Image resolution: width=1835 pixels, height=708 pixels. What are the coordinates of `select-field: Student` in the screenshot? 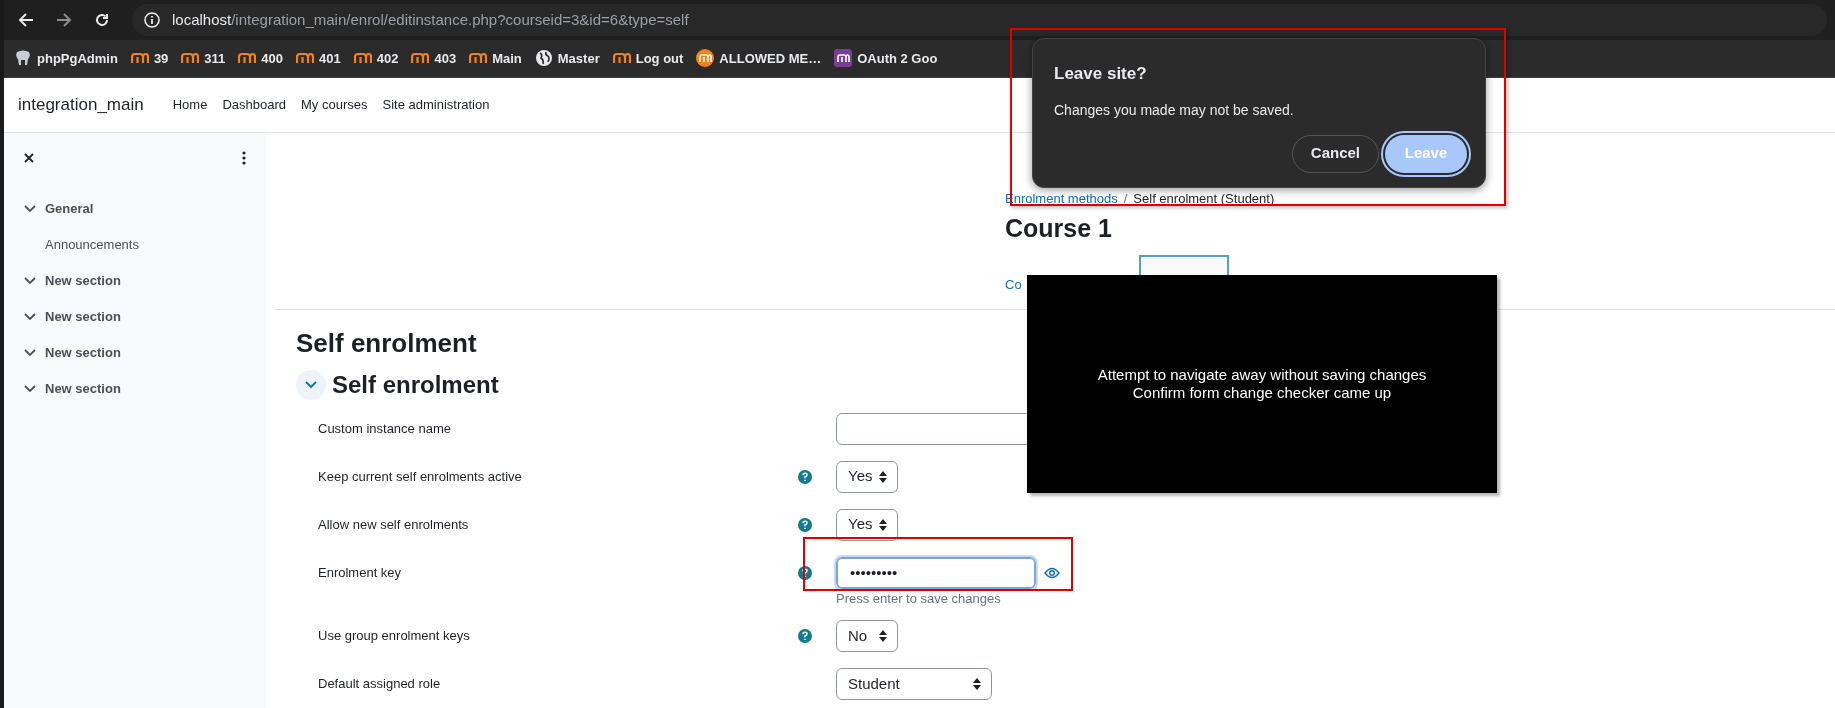 It's located at (914, 684).